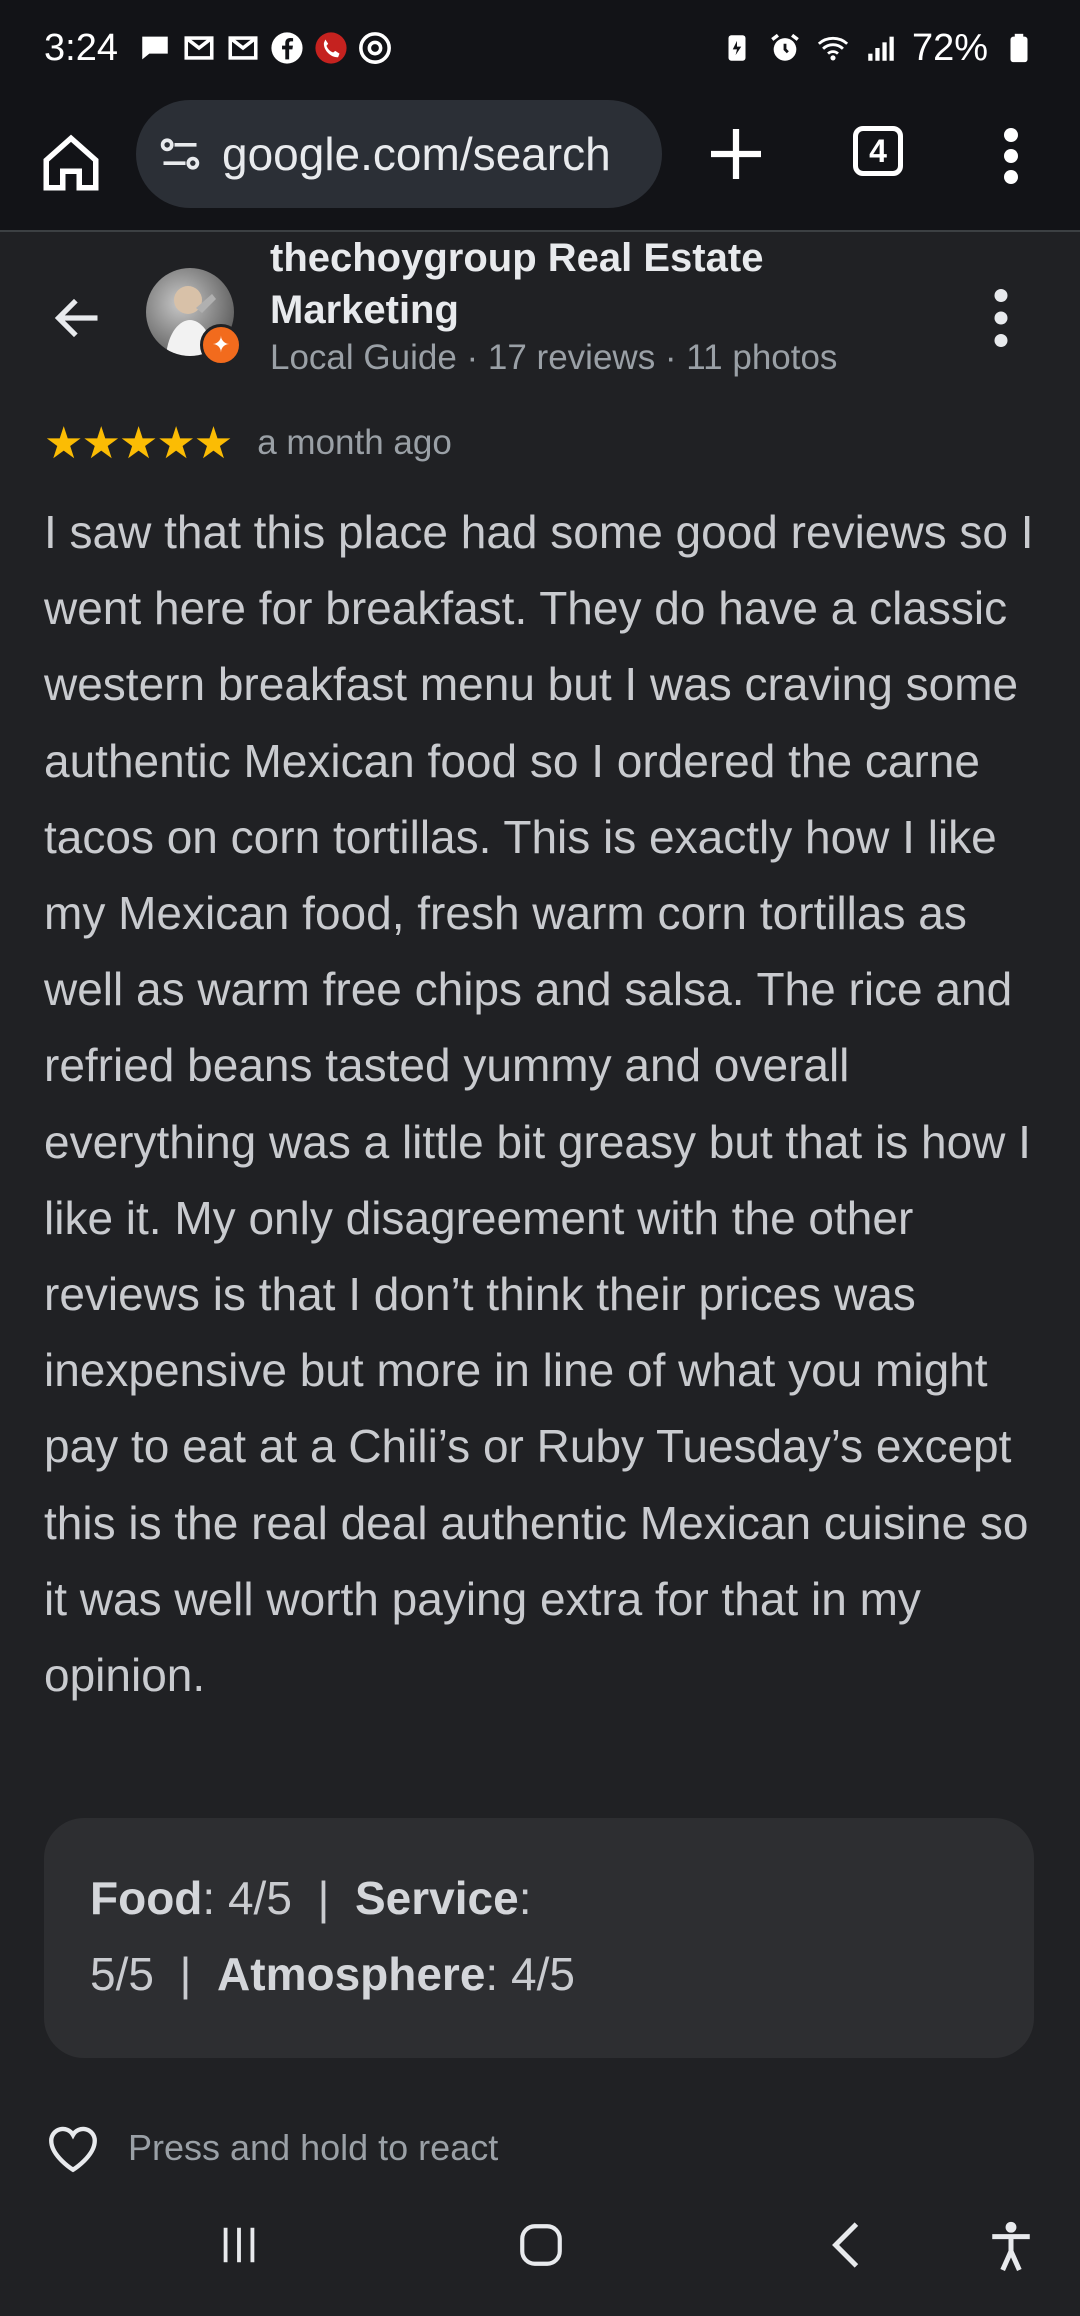  I want to click on phone-call-icon, so click(331, 48).